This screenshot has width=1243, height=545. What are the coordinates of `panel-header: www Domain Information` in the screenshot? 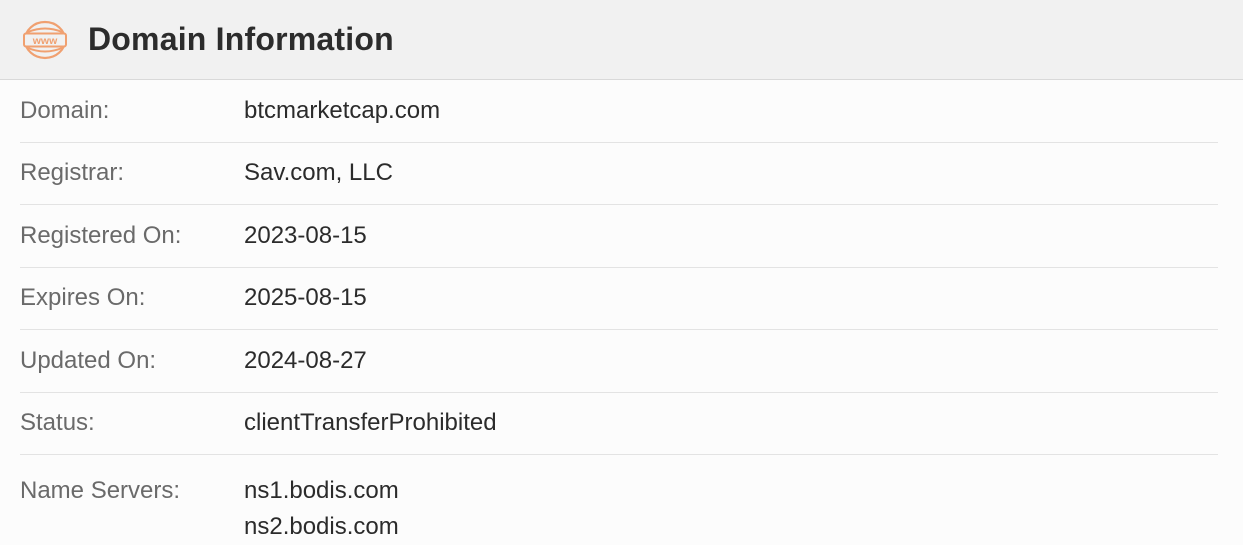 It's located at (621, 40).